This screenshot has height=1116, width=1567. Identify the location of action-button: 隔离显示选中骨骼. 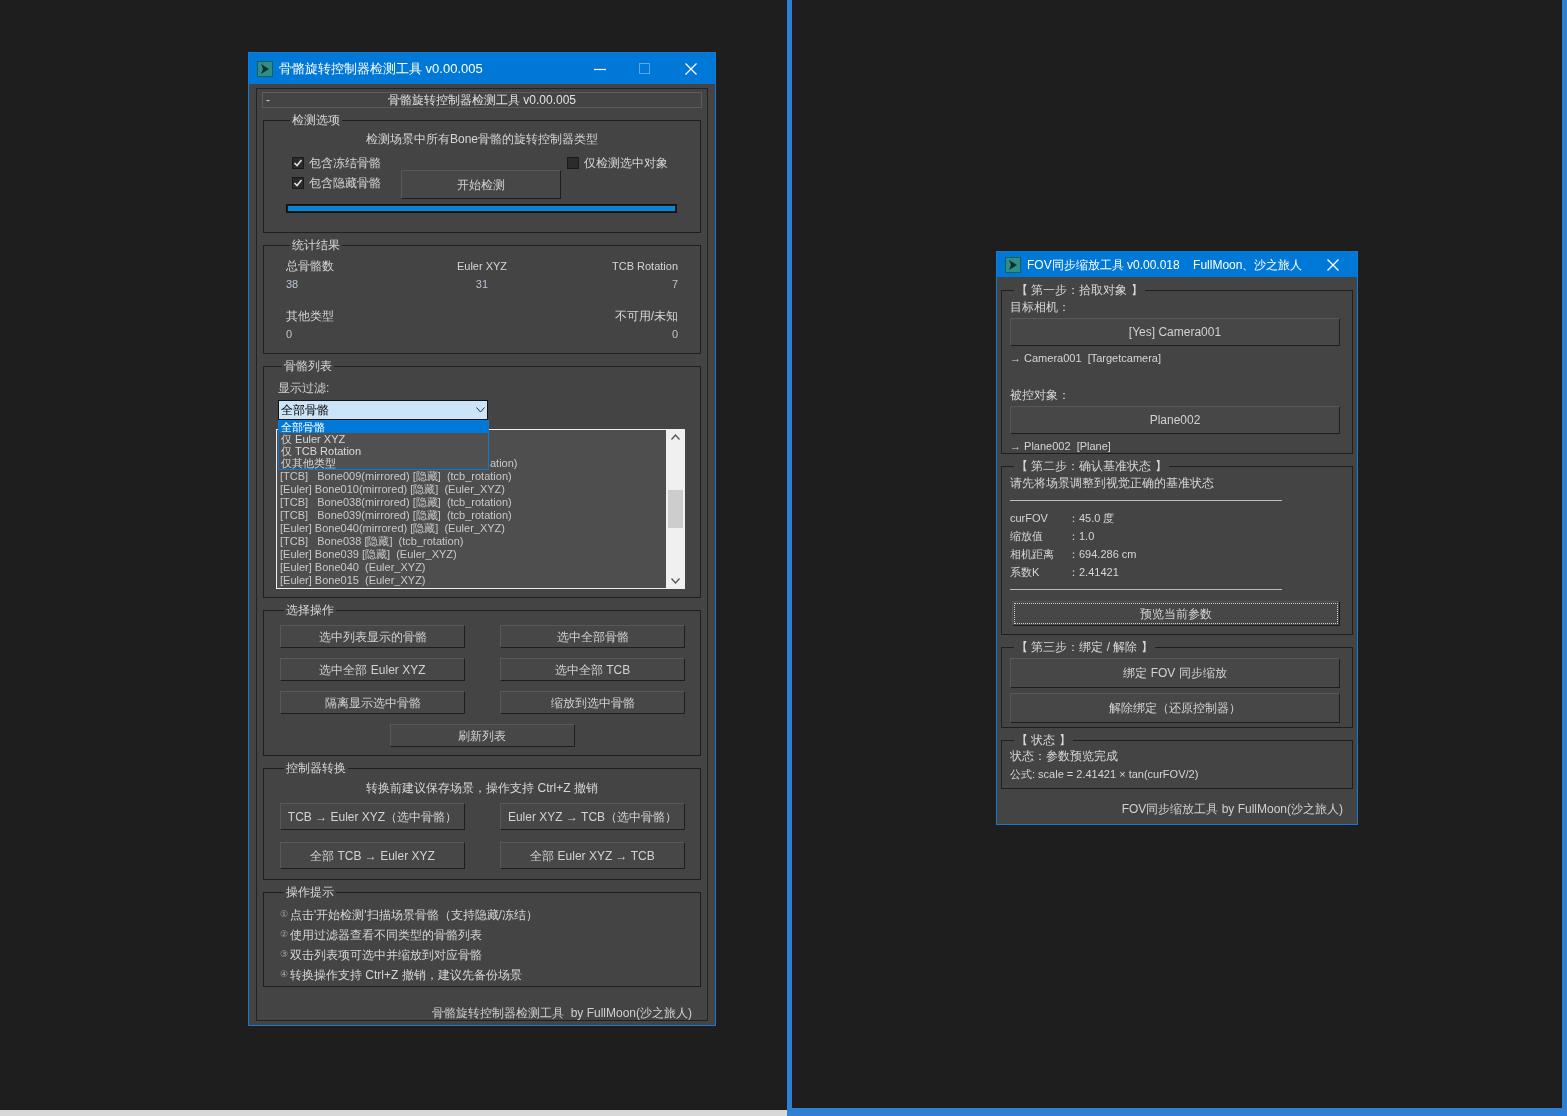
(372, 702).